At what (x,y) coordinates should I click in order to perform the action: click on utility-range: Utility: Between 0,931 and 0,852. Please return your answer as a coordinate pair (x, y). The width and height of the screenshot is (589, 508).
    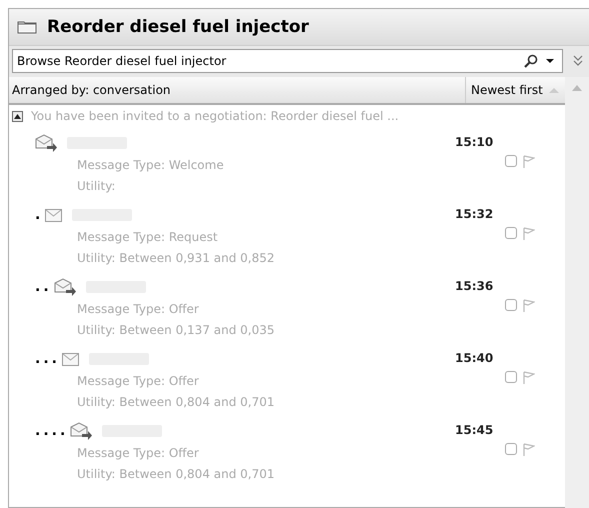
    Looking at the image, I should click on (176, 258).